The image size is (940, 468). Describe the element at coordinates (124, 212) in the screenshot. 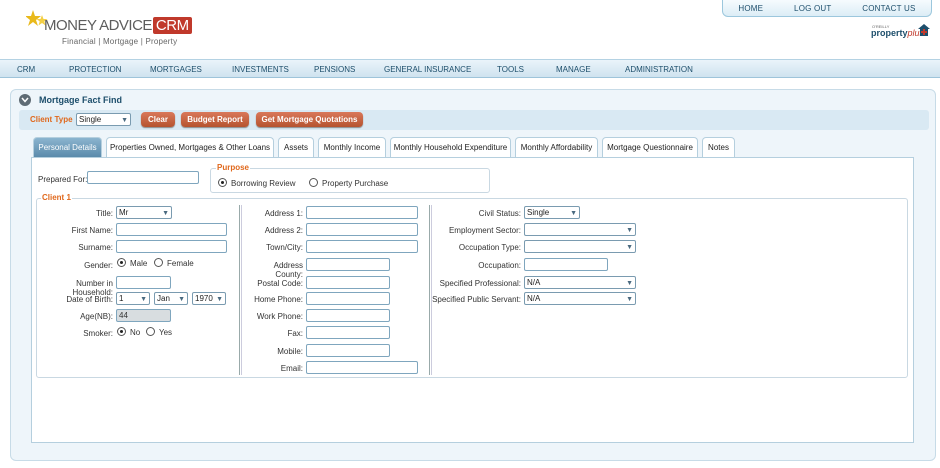

I see `title-value: Mr` at that location.